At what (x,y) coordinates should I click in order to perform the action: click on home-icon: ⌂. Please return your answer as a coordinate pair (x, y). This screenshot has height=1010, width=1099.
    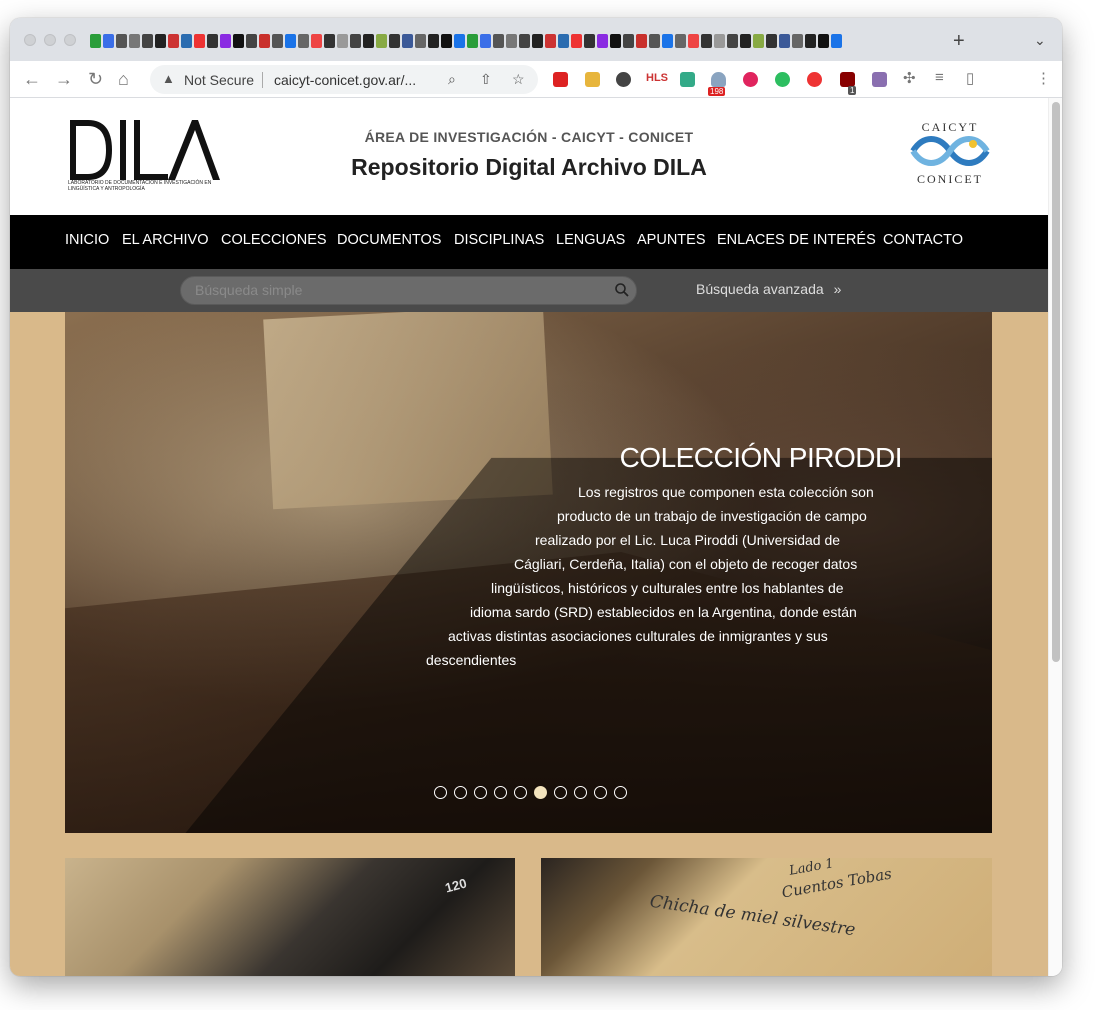
    Looking at the image, I should click on (123, 79).